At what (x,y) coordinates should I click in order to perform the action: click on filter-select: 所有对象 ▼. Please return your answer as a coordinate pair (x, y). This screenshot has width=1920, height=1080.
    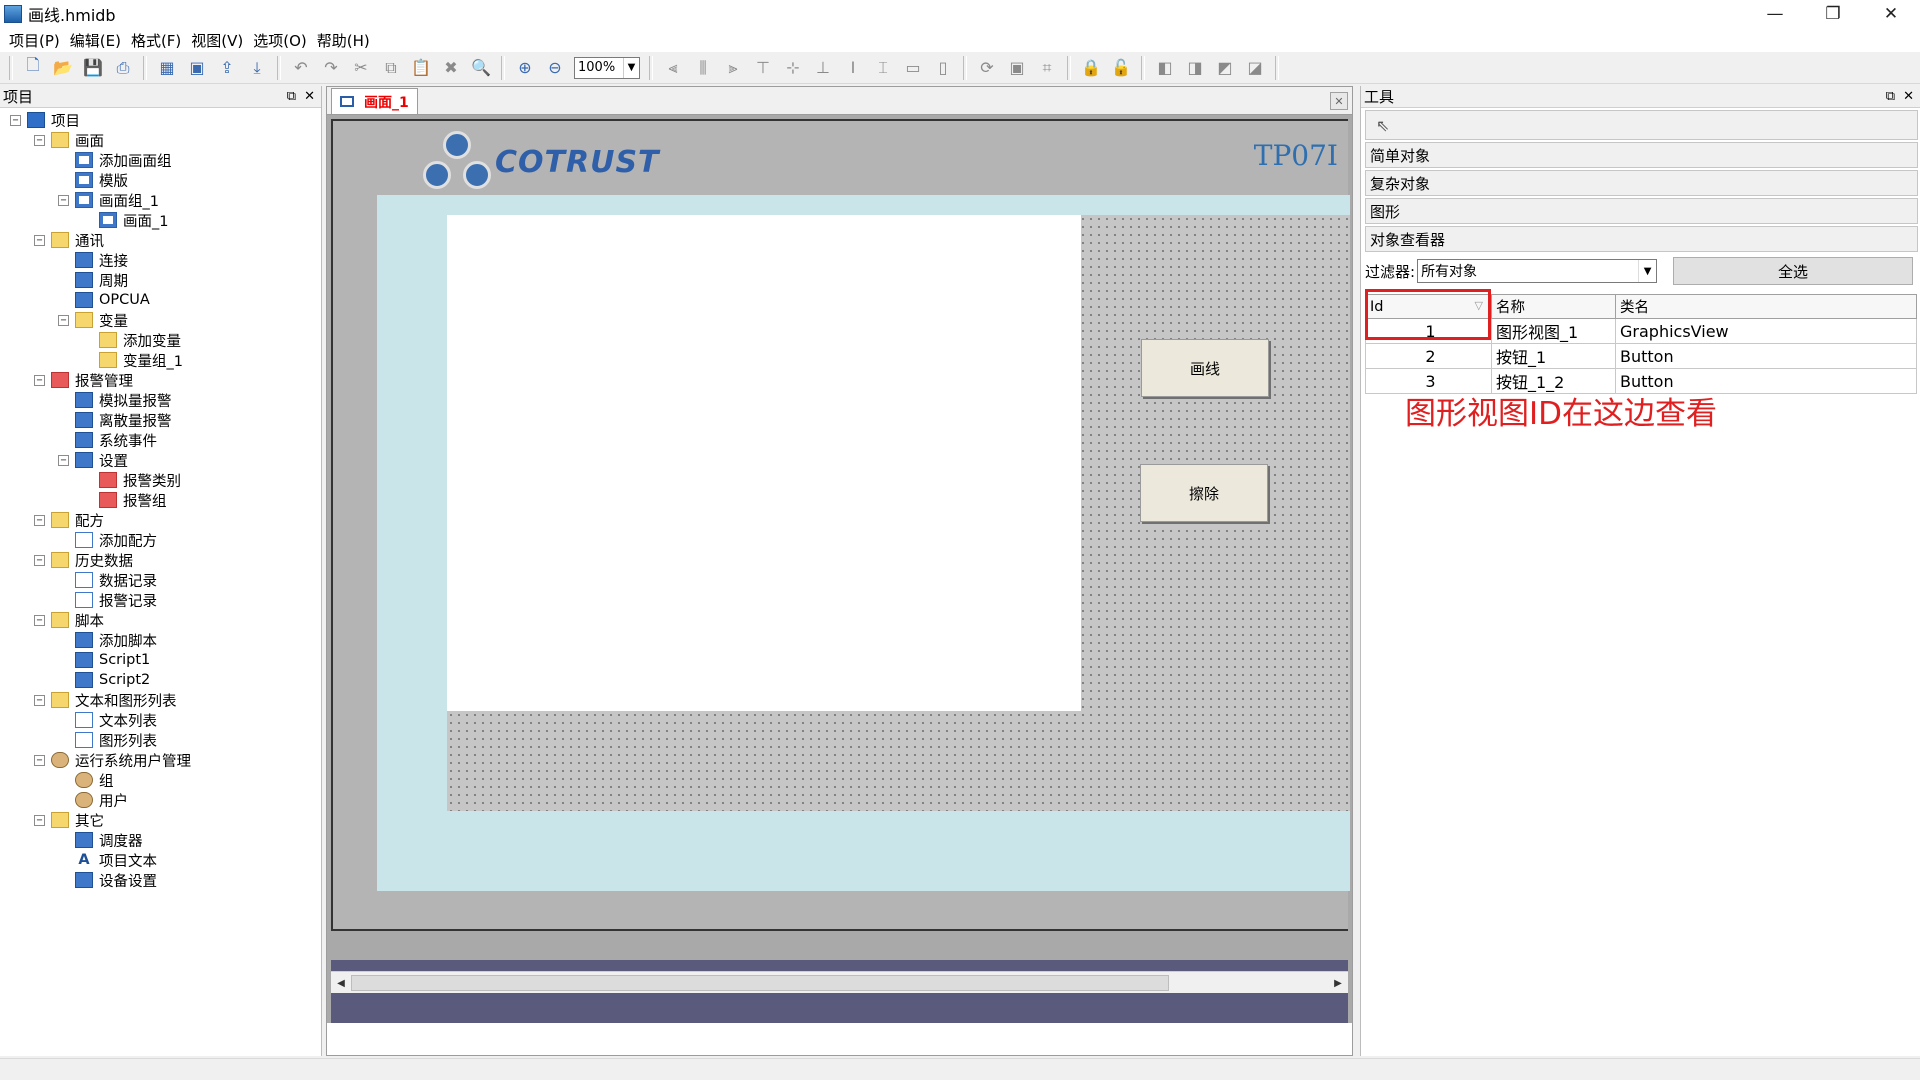
    Looking at the image, I should click on (1537, 271).